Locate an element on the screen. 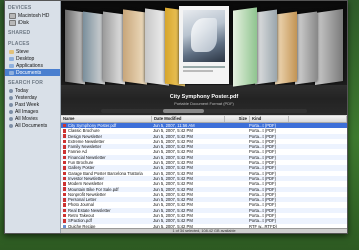  home-icon is located at coordinates (11, 51).